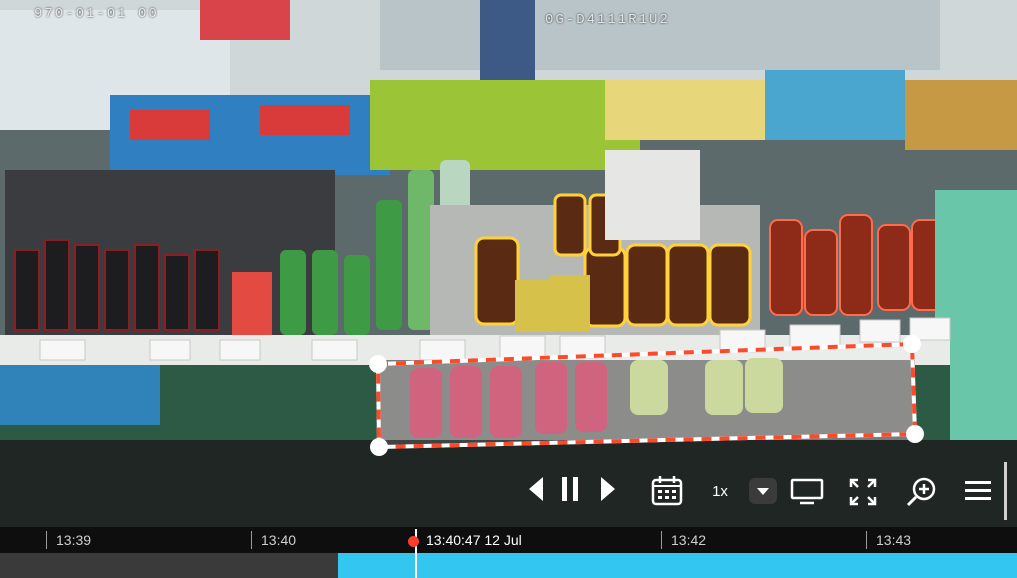 This screenshot has height=578, width=1017. I want to click on hamburger-menu-icon, so click(978, 490).